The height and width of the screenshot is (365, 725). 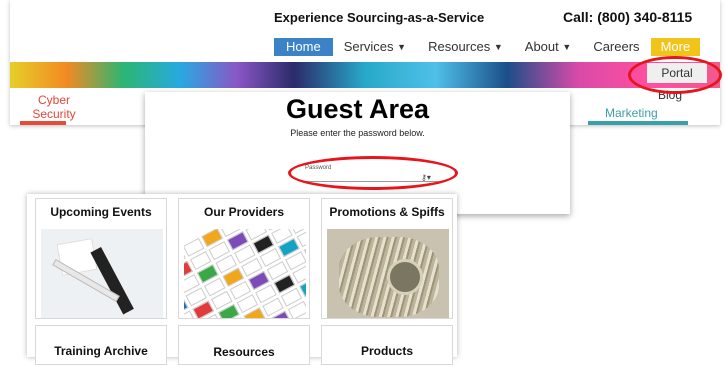 I want to click on nav-careers: Careers, so click(x=616, y=47).